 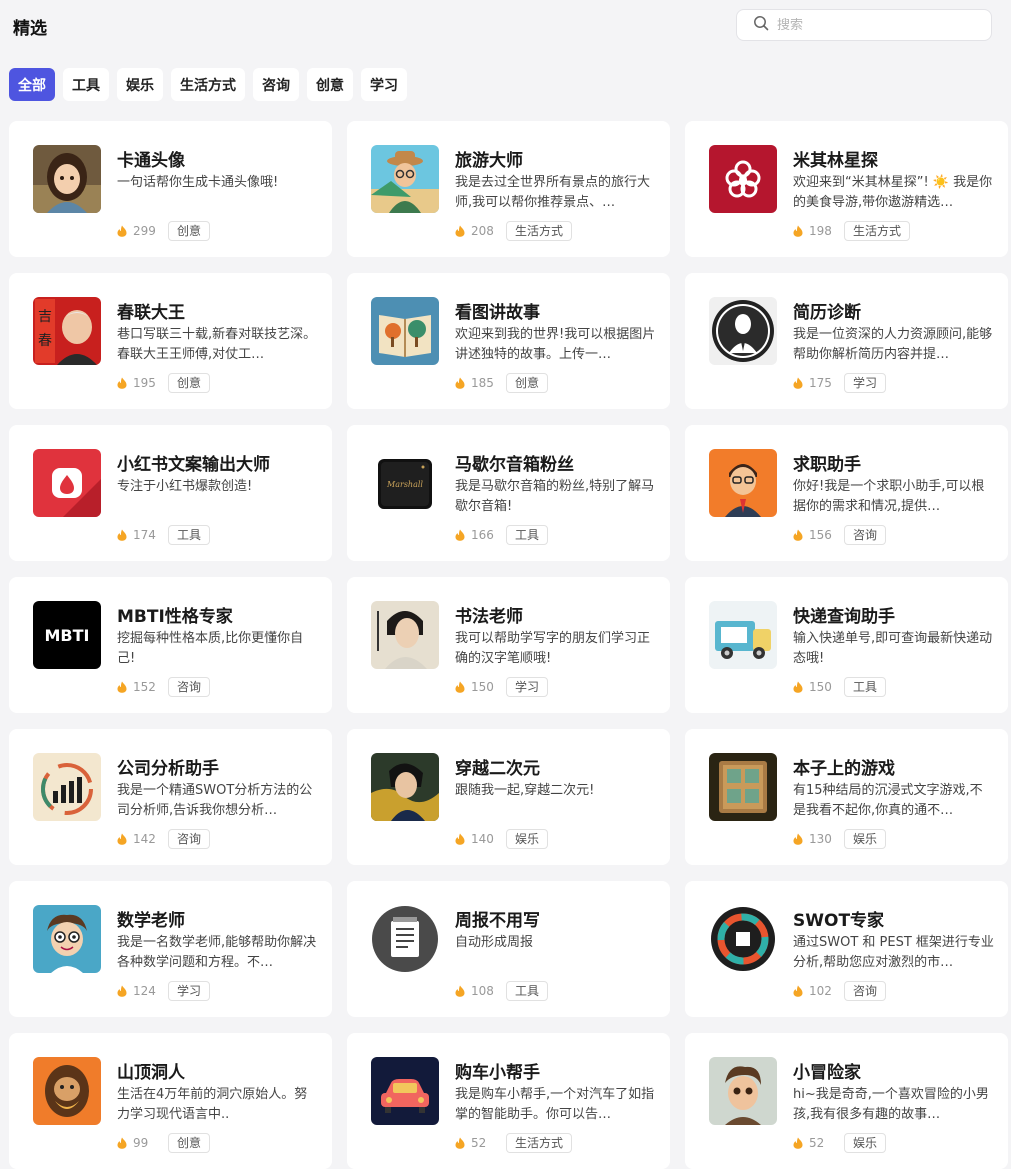 What do you see at coordinates (67, 635) in the screenshot?
I see `mbti-logo-icon: MBTI` at bounding box center [67, 635].